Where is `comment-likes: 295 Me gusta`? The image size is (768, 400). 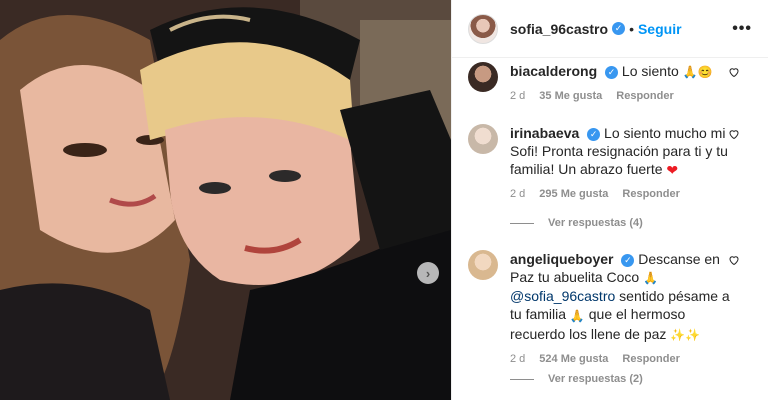 comment-likes: 295 Me gusta is located at coordinates (573, 194).